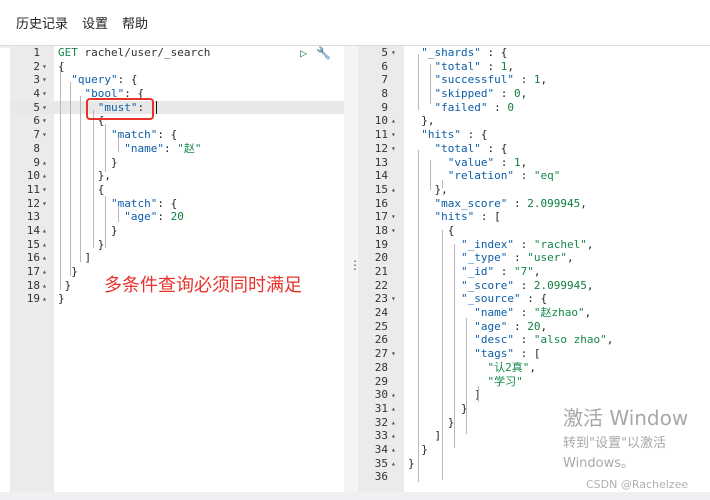  What do you see at coordinates (534, 163) in the screenshot?
I see `code-line: 13 "value" : 1,` at bounding box center [534, 163].